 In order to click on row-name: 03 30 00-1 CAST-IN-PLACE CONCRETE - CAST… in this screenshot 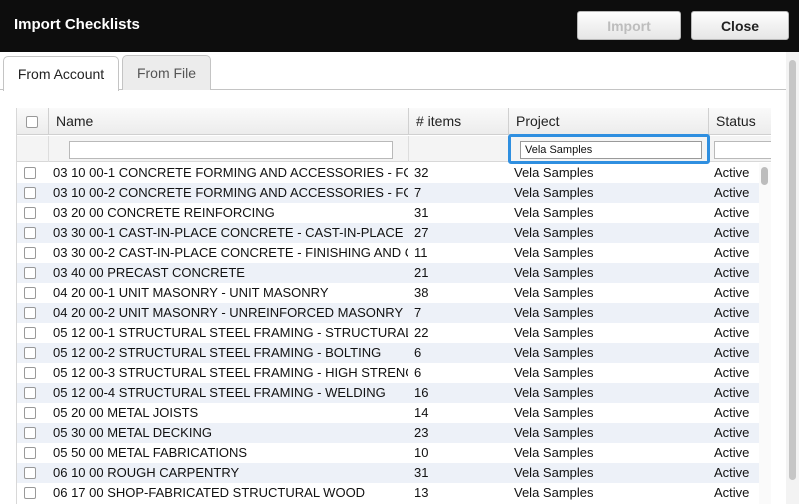, I will do `click(228, 232)`.